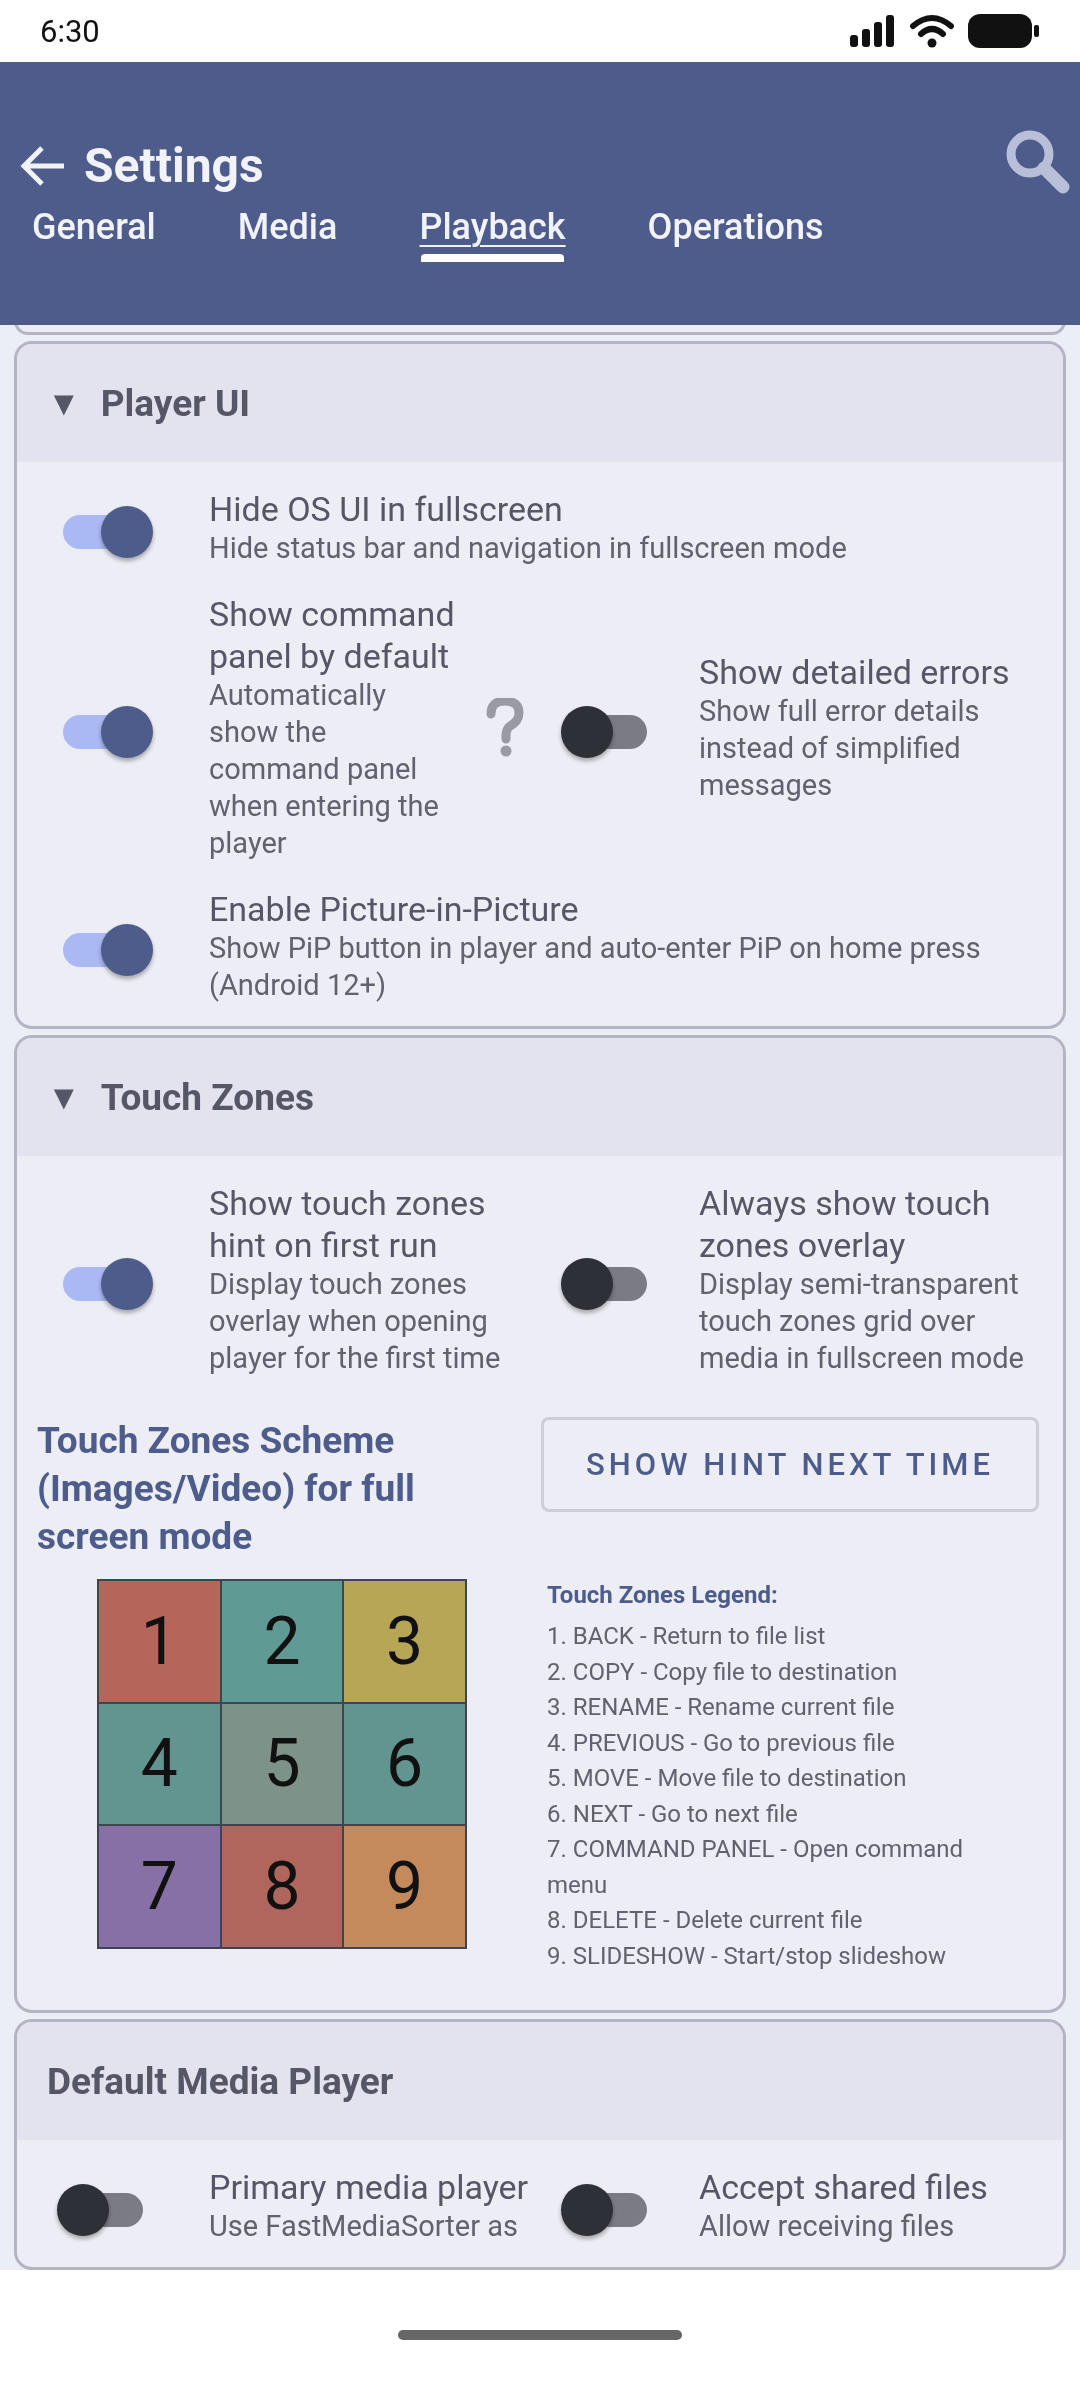 Image resolution: width=1080 pixels, height=2400 pixels. I want to click on setting-description: Automatically show the command panel when entering the player, so click(324, 769).